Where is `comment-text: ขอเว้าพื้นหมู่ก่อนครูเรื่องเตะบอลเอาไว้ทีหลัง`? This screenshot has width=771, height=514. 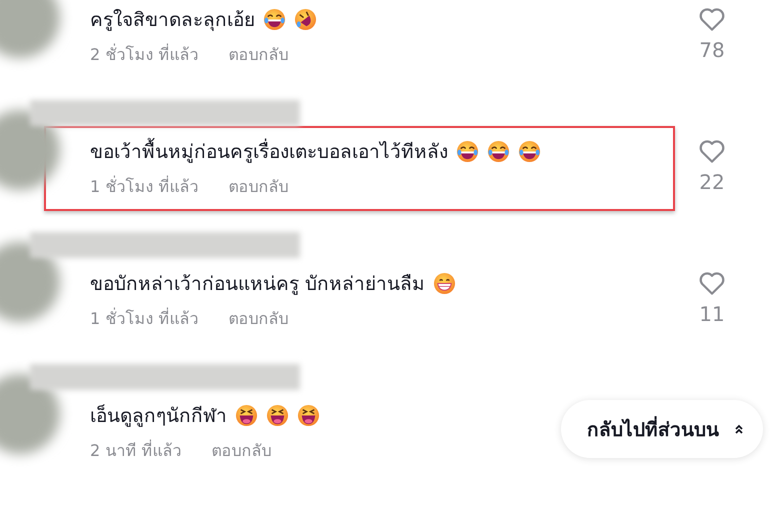 comment-text: ขอเว้าพื้นหมู่ก่อนครูเรื่องเตะบอลเอาไว้ทีหลัง is located at coordinates (269, 151).